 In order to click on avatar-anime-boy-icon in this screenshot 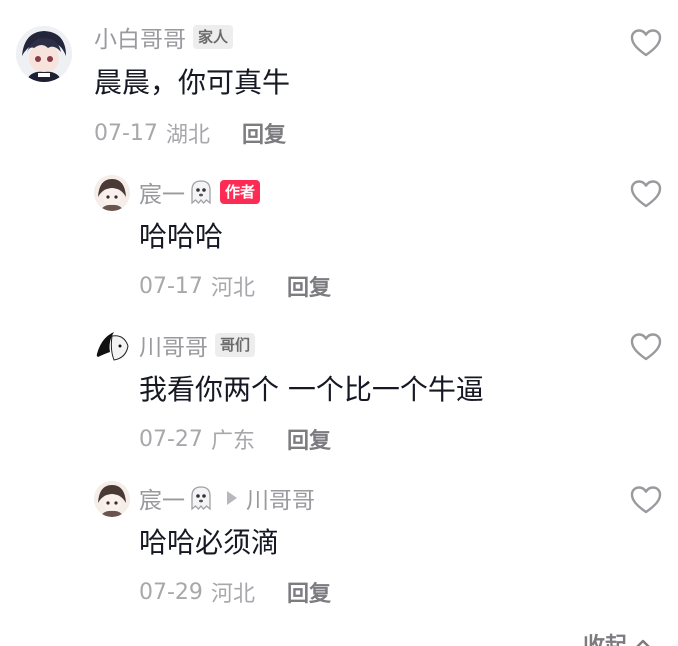, I will do `click(44, 54)`.